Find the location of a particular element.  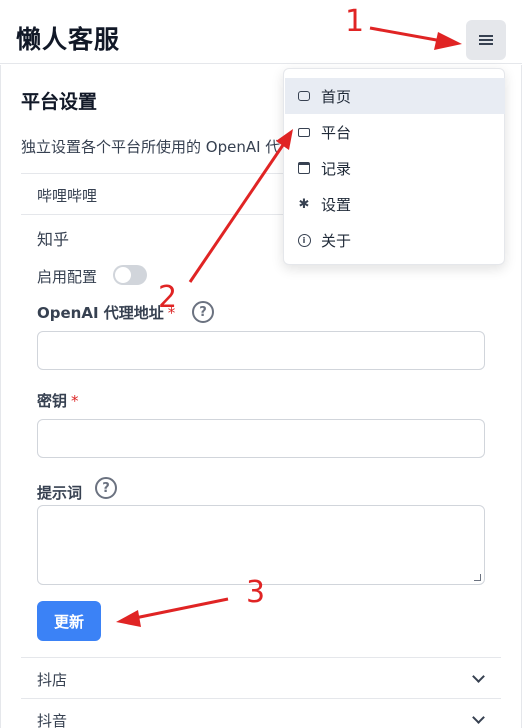

accordion-douyin: 抖音 is located at coordinates (261, 713).